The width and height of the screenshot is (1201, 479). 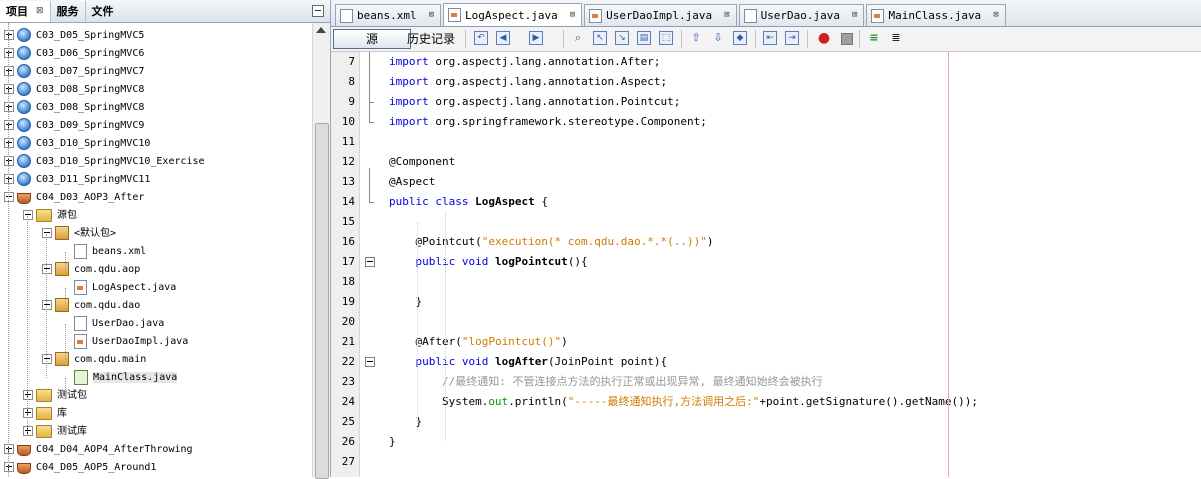 I want to click on line-number: 8, so click(x=351, y=81).